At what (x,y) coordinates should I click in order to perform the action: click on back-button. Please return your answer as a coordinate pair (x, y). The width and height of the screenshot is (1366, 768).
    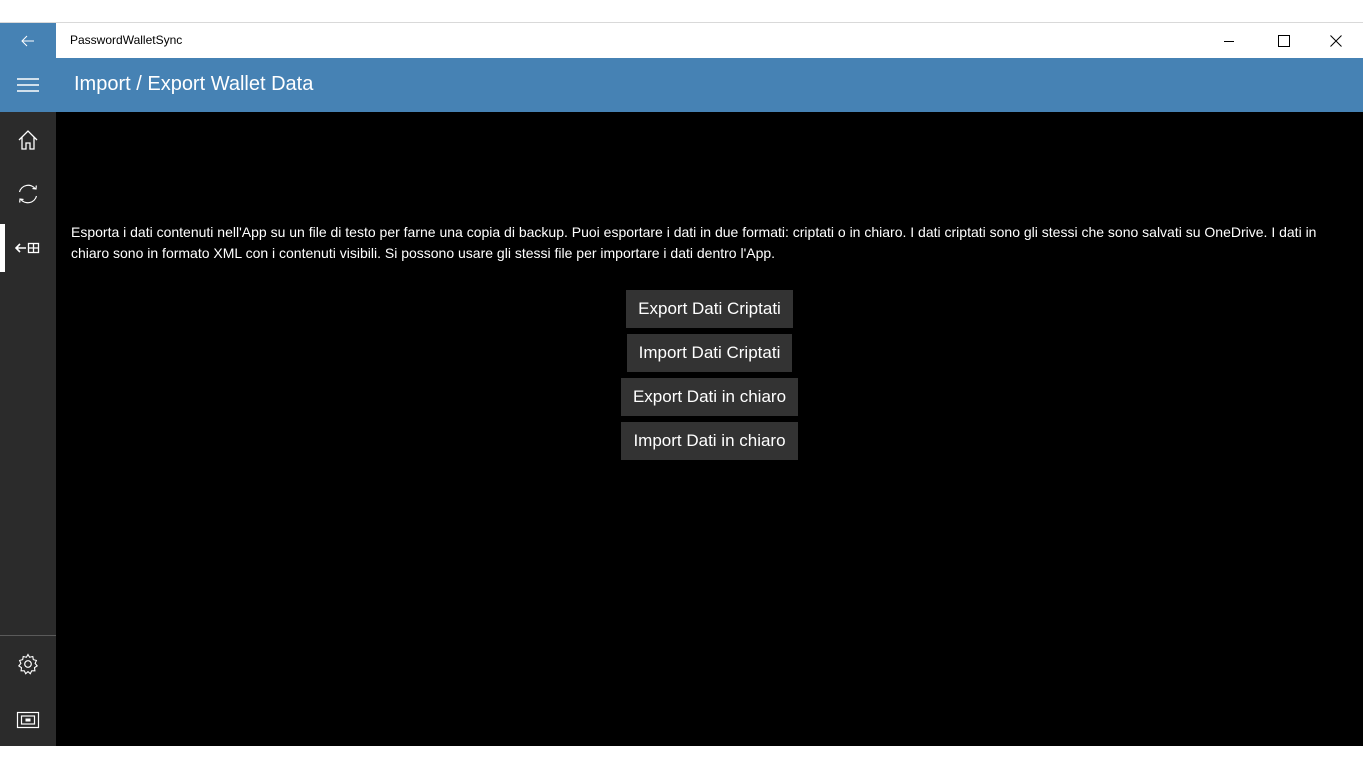
    Looking at the image, I should click on (28, 41).